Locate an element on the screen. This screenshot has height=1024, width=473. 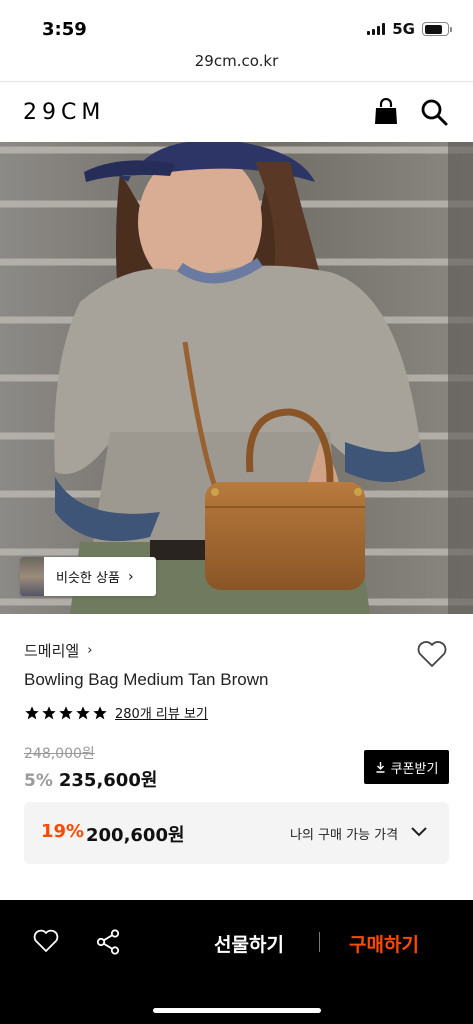
sale-price: 235,600원 is located at coordinates (108, 780).